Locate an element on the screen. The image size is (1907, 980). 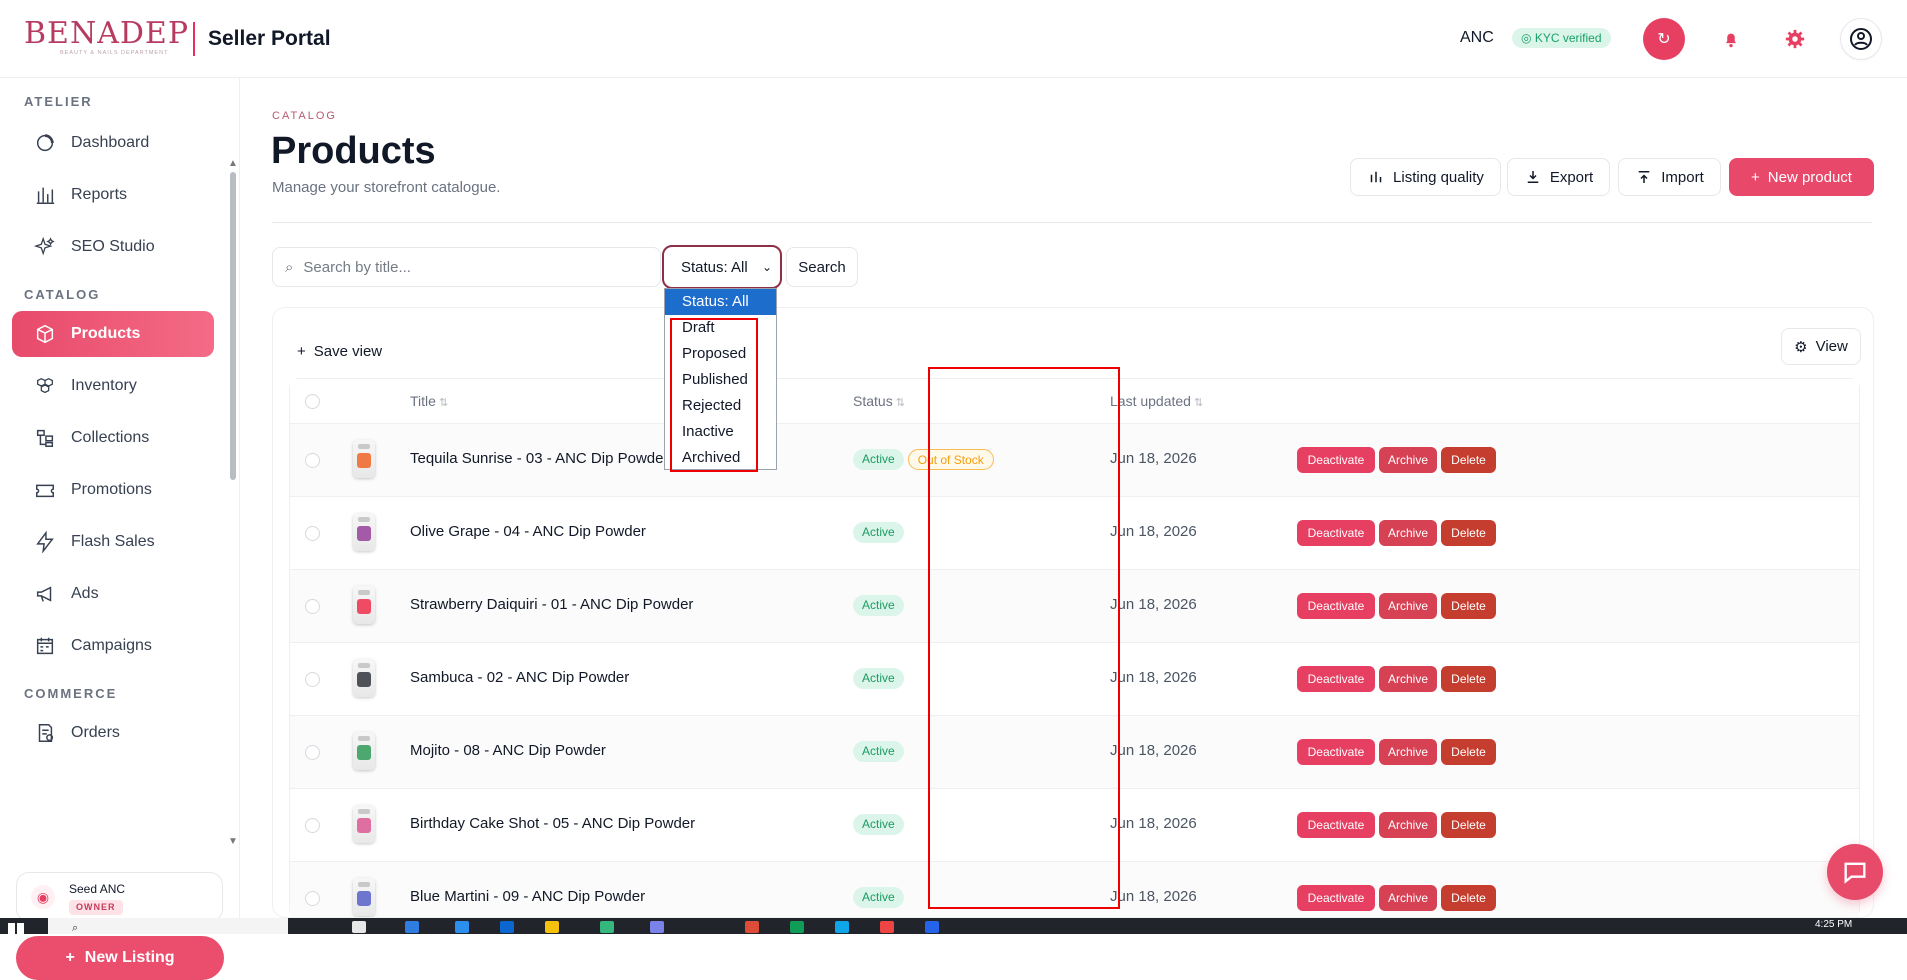
app-icon is located at coordinates (607, 927).